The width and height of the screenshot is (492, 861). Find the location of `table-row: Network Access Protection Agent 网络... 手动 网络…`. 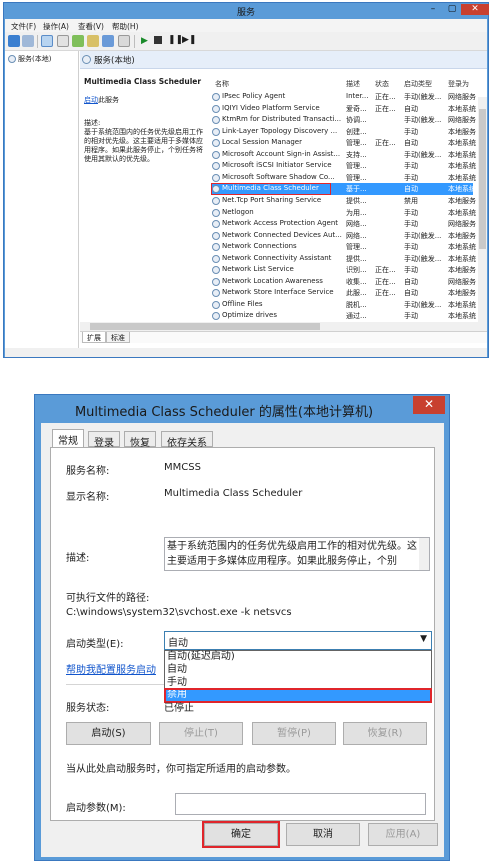

table-row: Network Access Protection Agent 网络... 手动 网络… is located at coordinates (343, 223).